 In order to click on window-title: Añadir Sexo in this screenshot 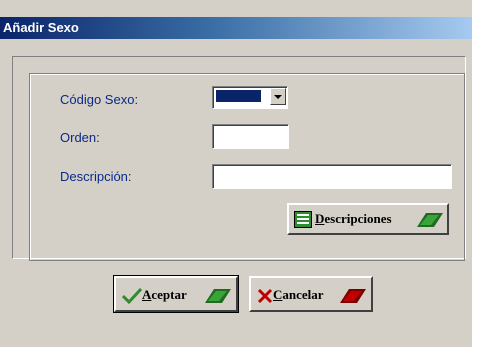, I will do `click(41, 27)`.